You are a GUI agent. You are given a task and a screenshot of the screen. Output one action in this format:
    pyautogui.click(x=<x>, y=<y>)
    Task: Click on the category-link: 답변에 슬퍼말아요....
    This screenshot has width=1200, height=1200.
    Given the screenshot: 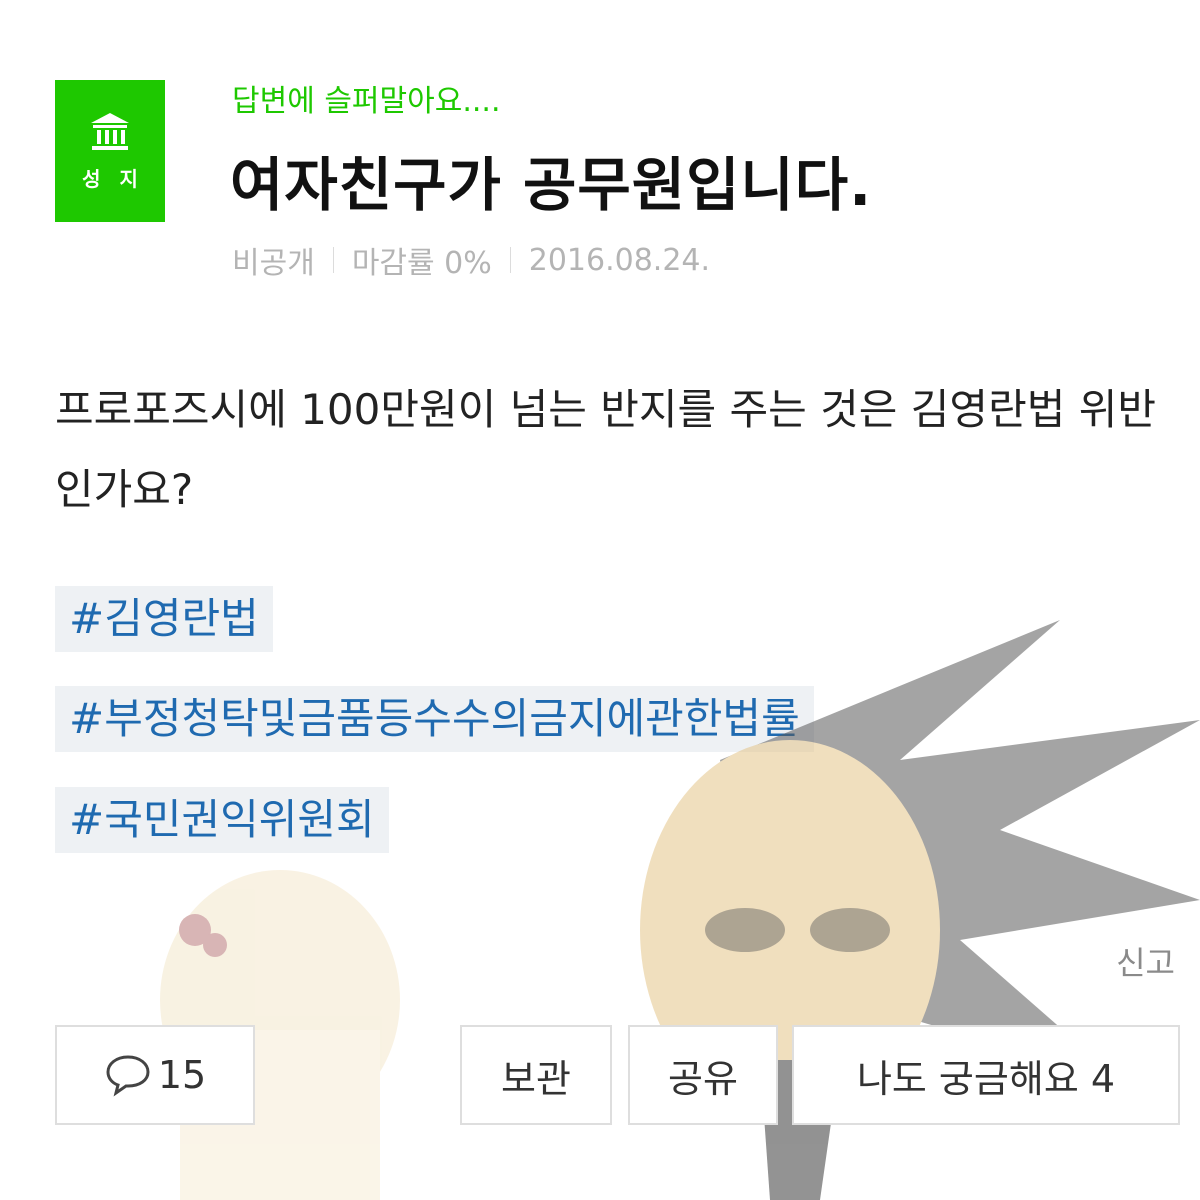 What is the action you would take?
    pyautogui.click(x=366, y=98)
    